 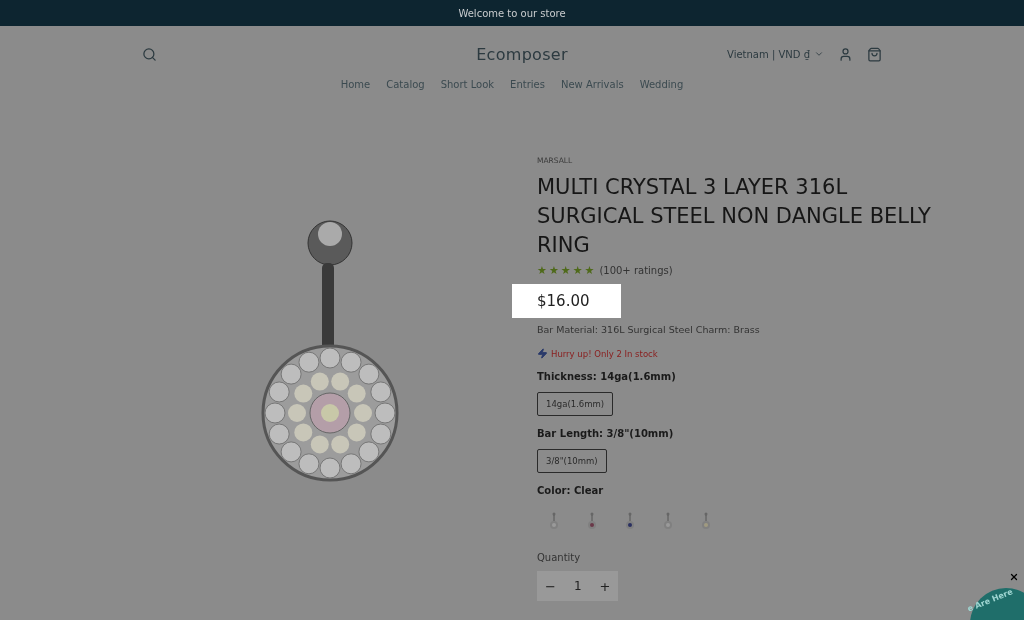 What do you see at coordinates (149, 54) in the screenshot?
I see `search-icon` at bounding box center [149, 54].